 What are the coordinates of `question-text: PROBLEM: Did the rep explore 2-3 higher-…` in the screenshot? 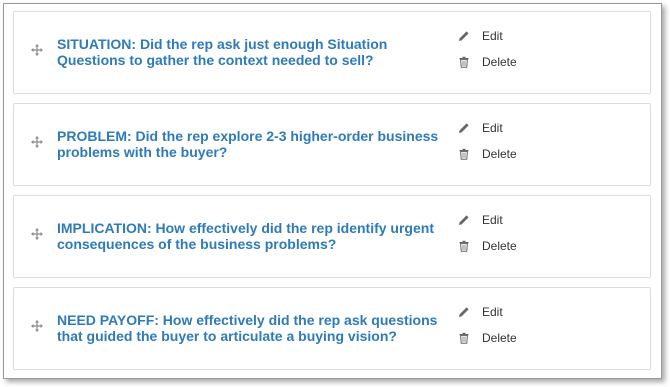 It's located at (248, 144).